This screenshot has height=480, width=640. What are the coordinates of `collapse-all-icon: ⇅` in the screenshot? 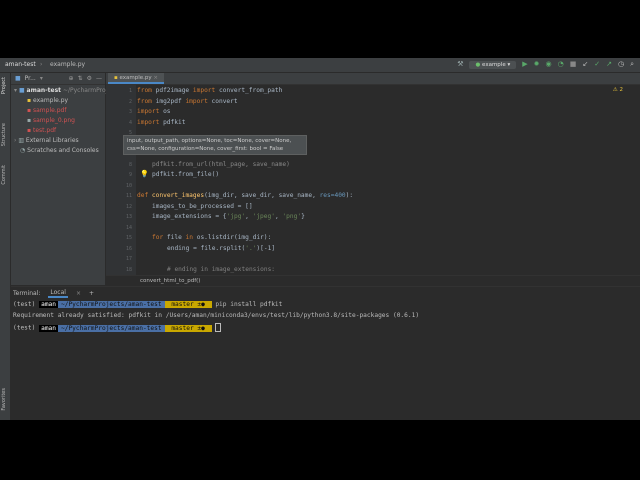 It's located at (80, 78).